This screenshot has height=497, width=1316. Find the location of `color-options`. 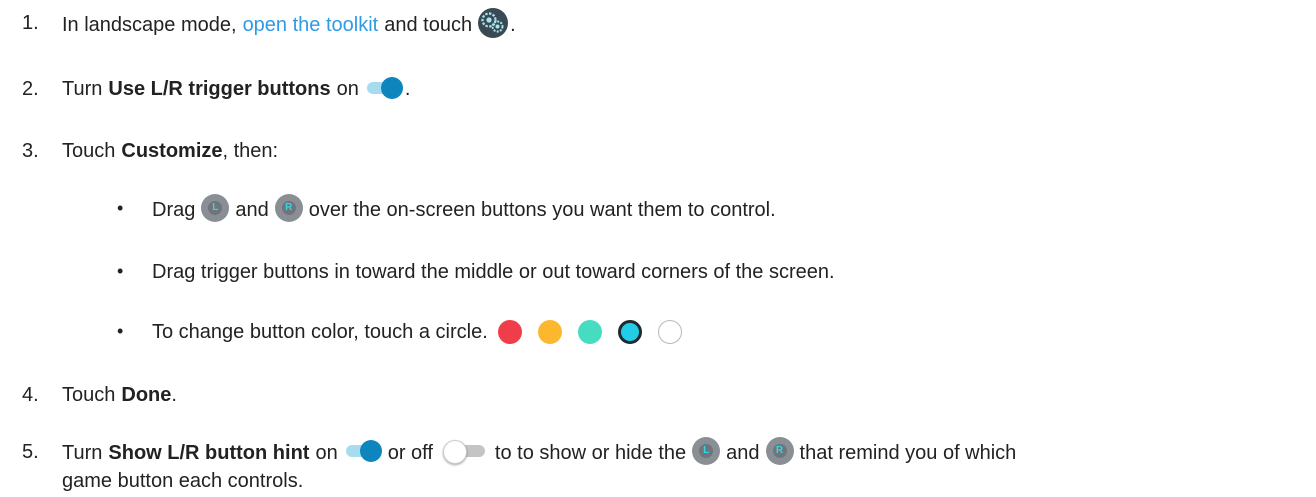

color-options is located at coordinates (597, 331).